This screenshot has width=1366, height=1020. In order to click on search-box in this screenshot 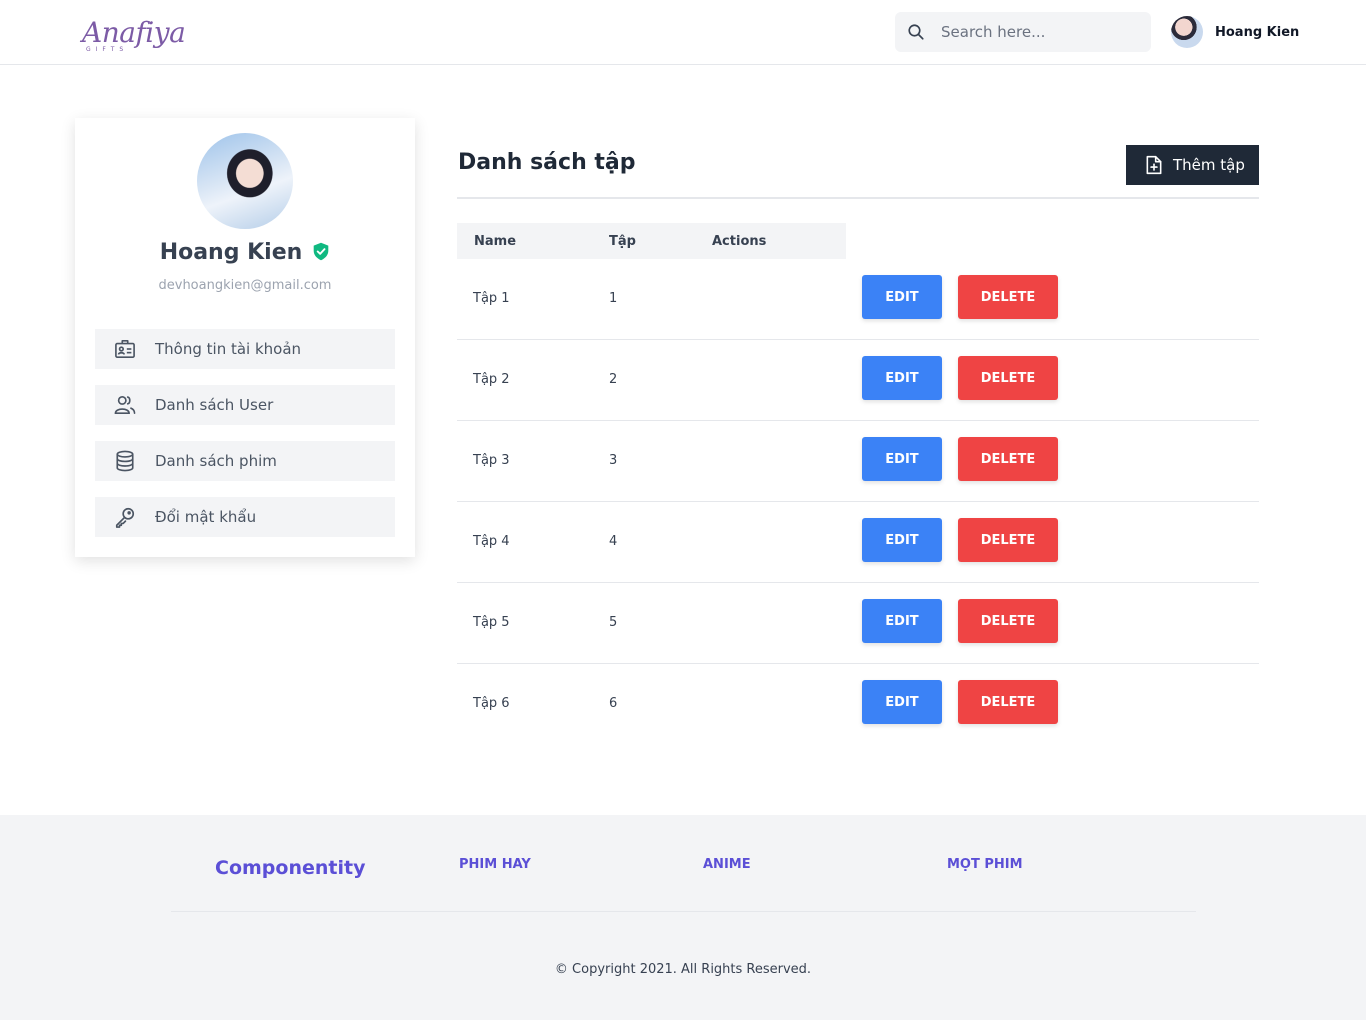, I will do `click(1023, 32)`.